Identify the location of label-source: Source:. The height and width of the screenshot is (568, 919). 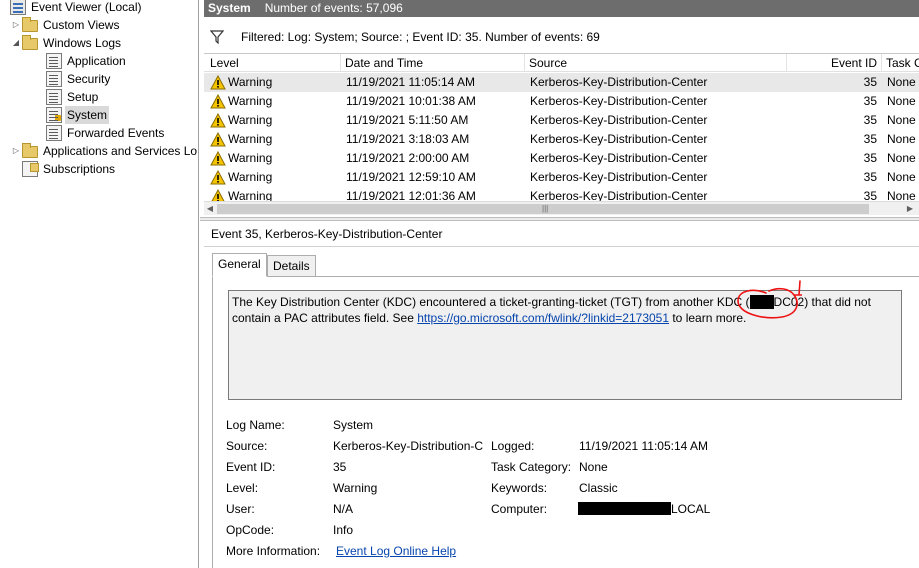
(247, 446).